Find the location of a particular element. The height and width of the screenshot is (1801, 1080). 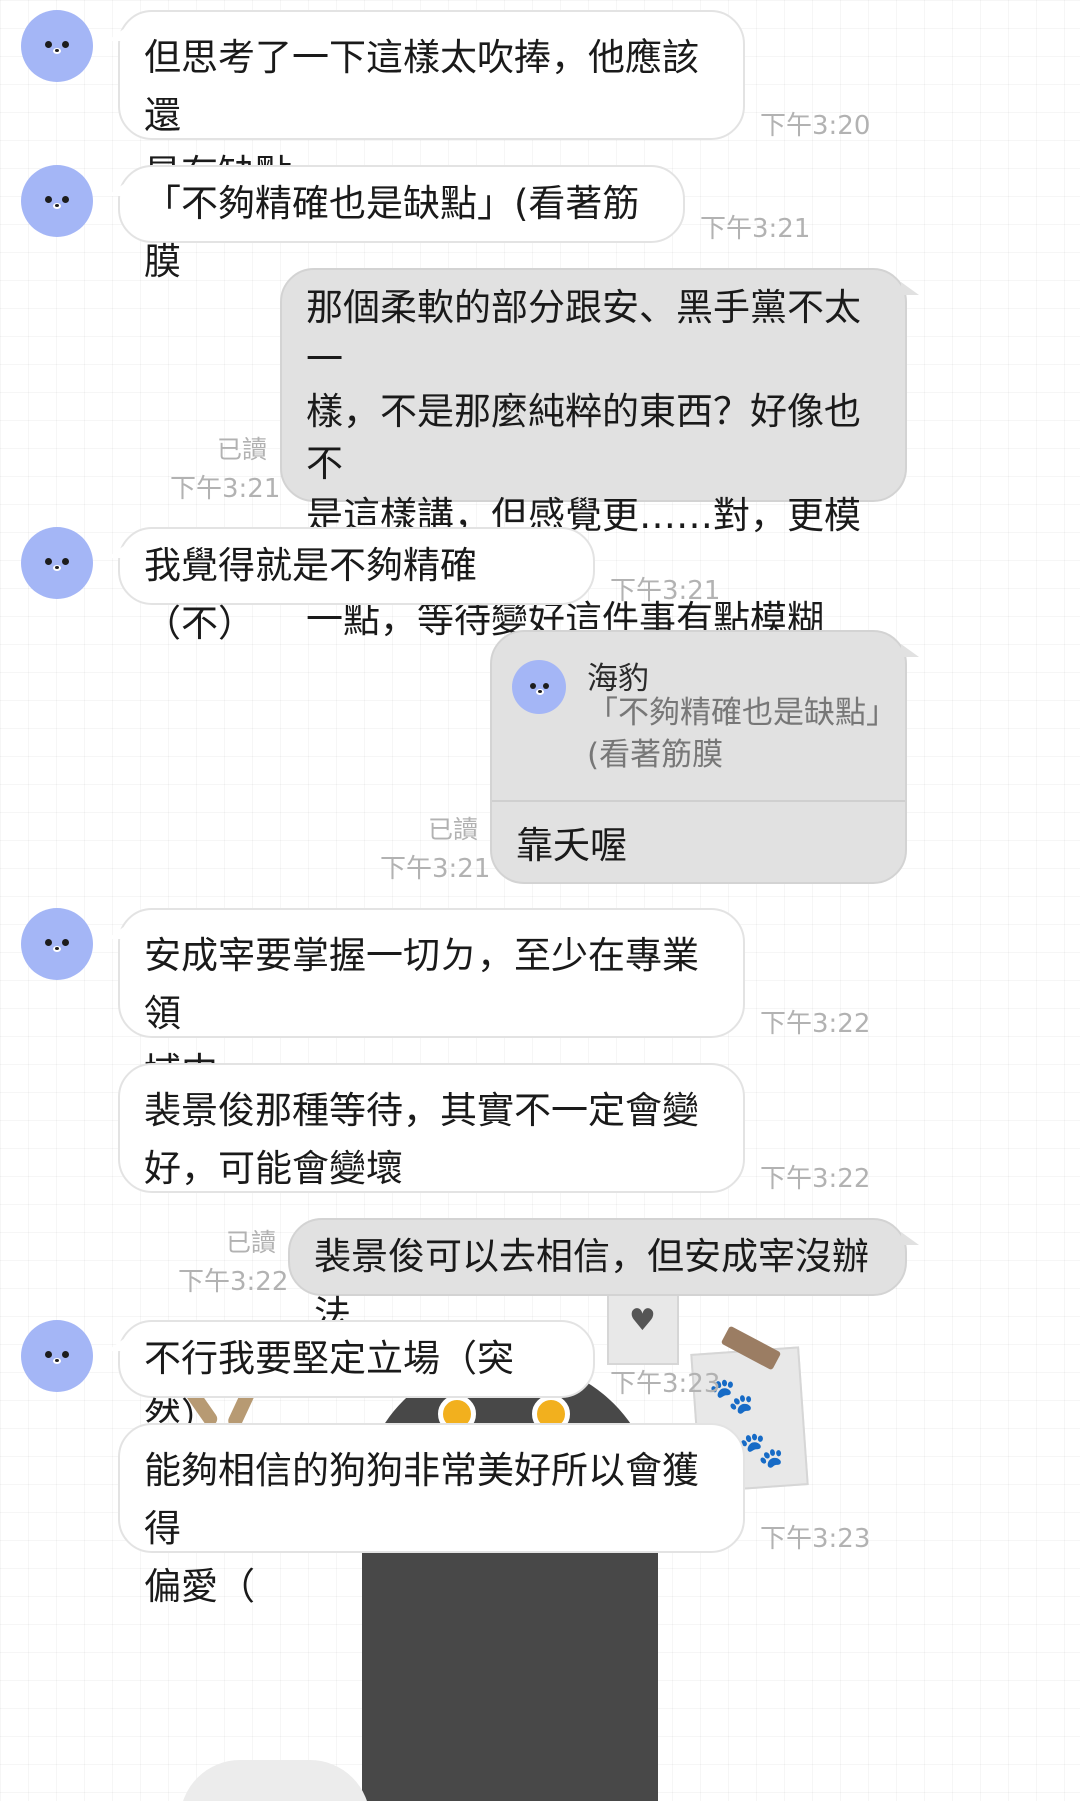

message-bubble-incoming: 不行我要堅定立場（突然） is located at coordinates (351, 1379).